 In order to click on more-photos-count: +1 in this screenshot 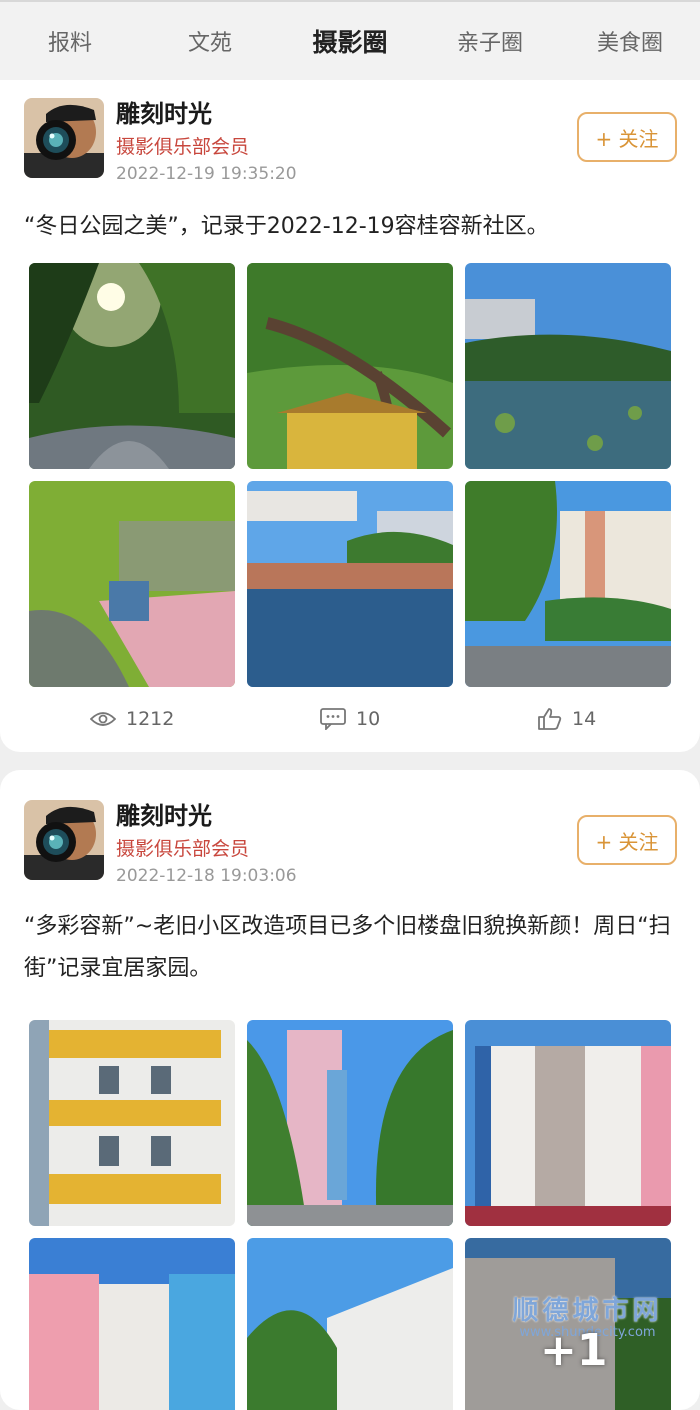, I will do `click(573, 1350)`.